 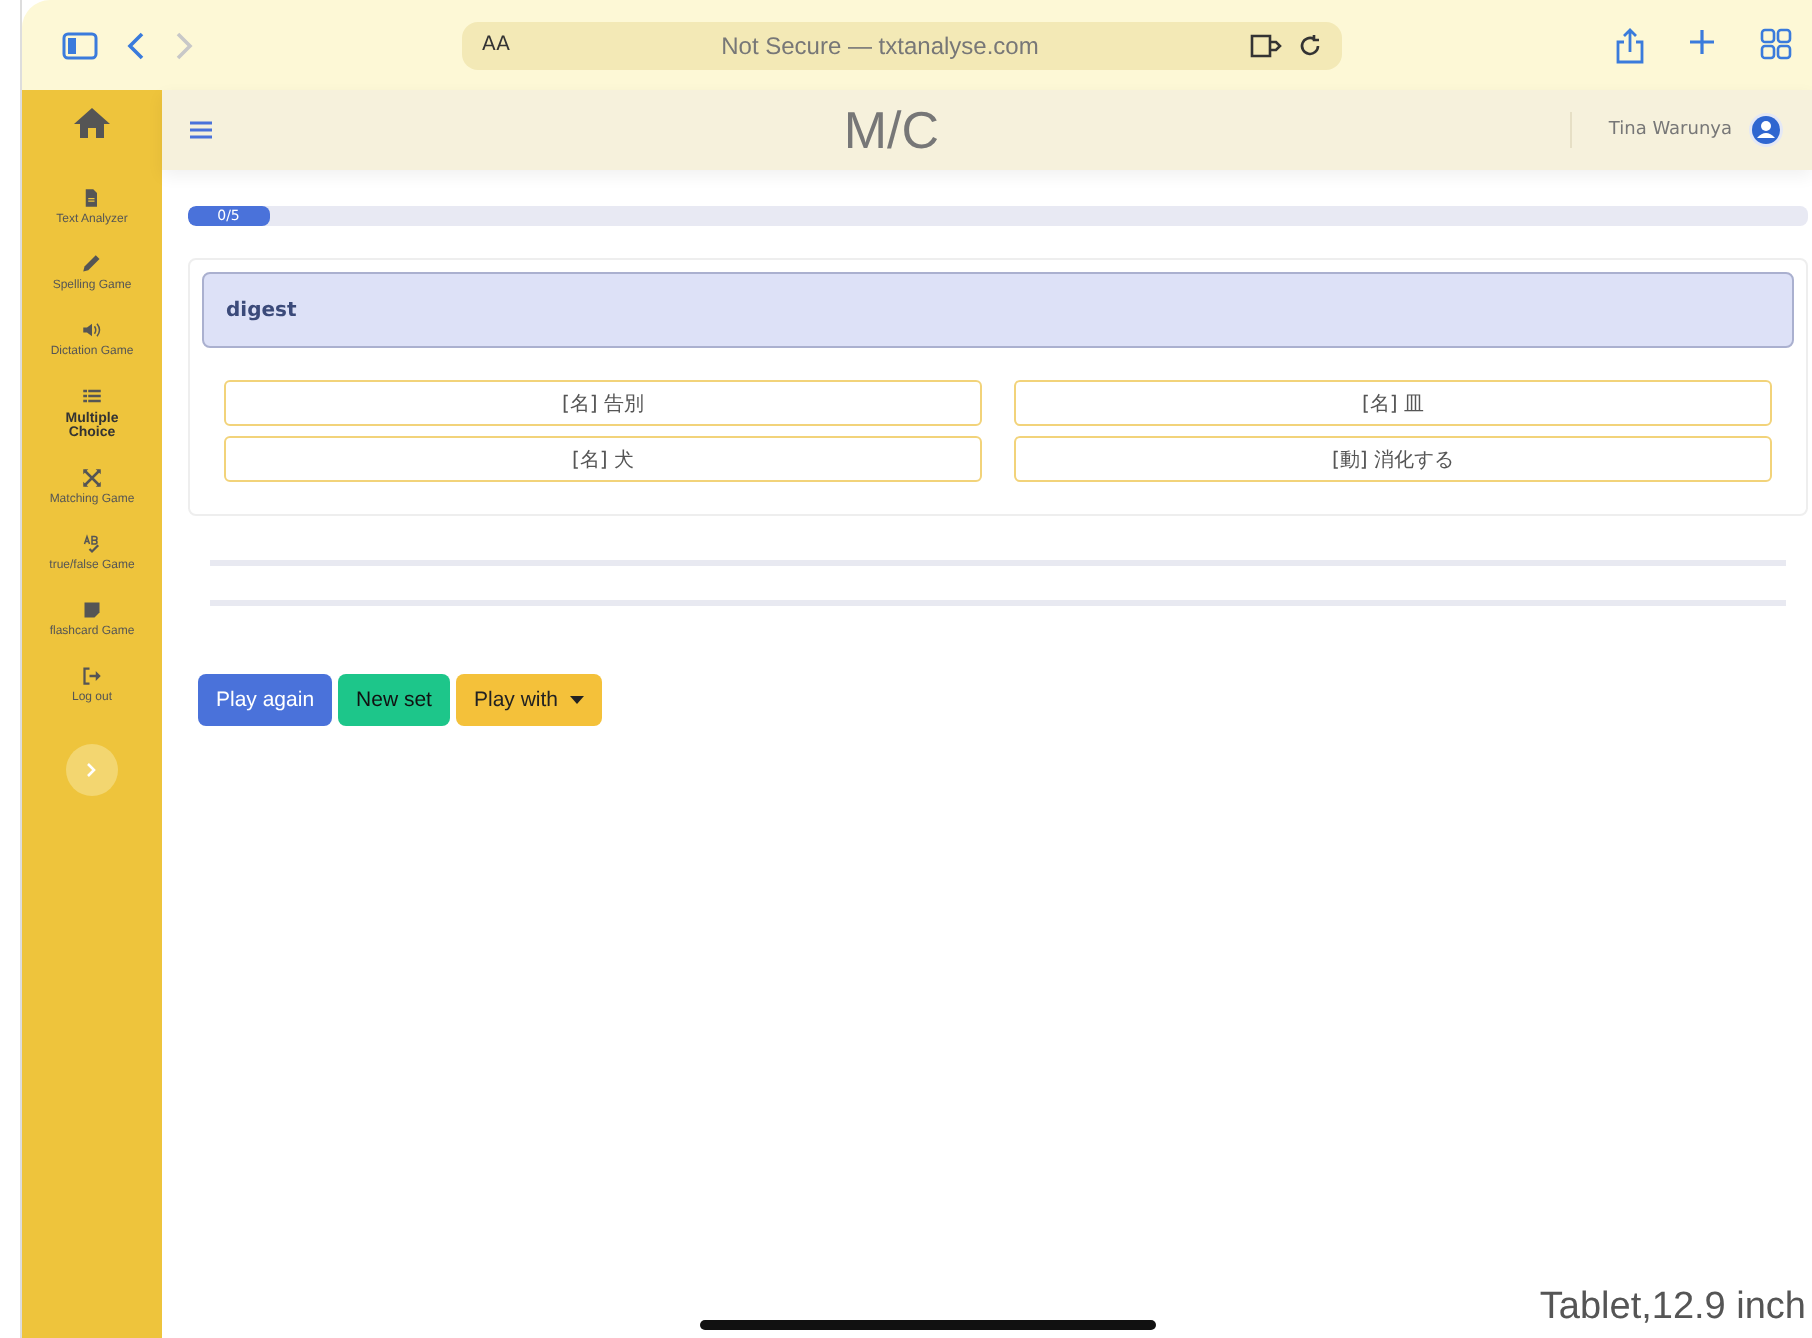 What do you see at coordinates (201, 130) in the screenshot?
I see `menu-icon` at bounding box center [201, 130].